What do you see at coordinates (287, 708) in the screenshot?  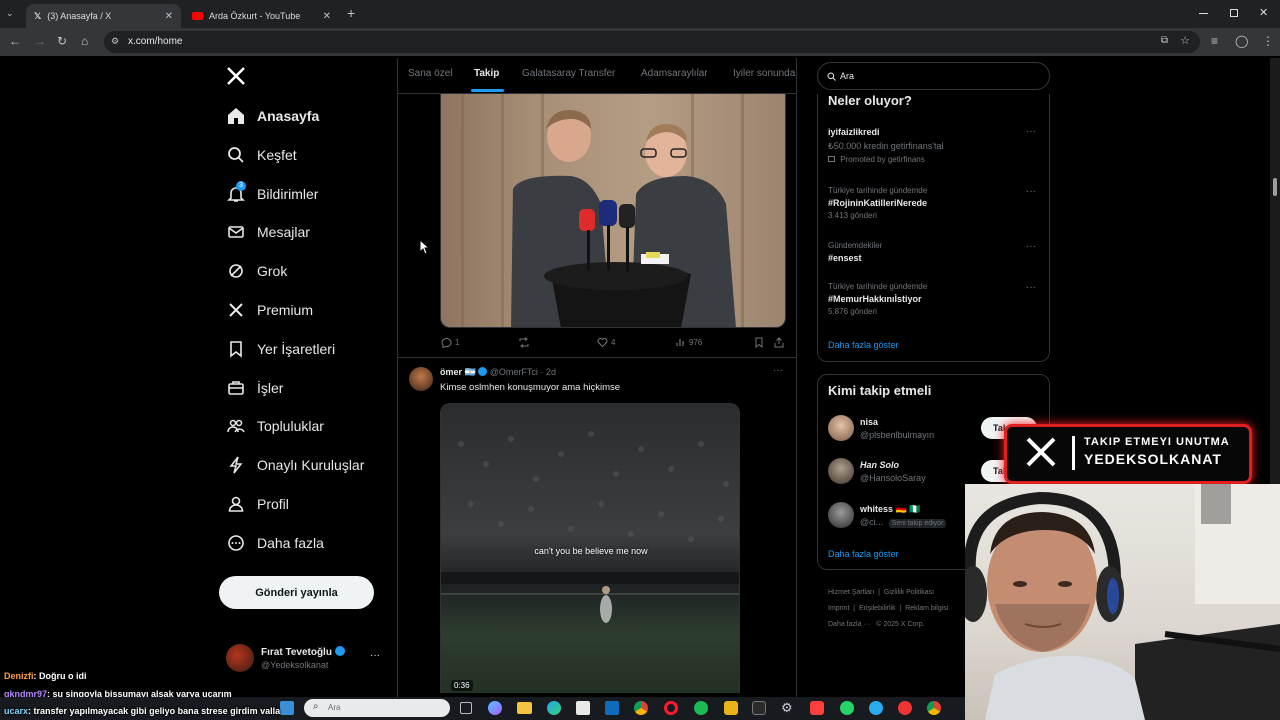 I see `widgets-icon` at bounding box center [287, 708].